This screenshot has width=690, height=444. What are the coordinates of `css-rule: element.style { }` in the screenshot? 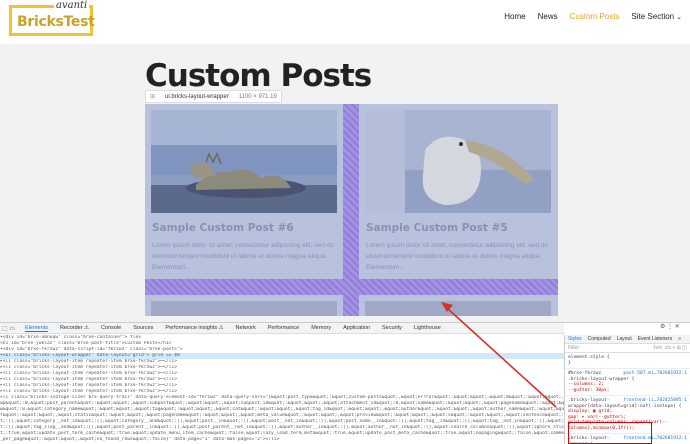 It's located at (627, 361).